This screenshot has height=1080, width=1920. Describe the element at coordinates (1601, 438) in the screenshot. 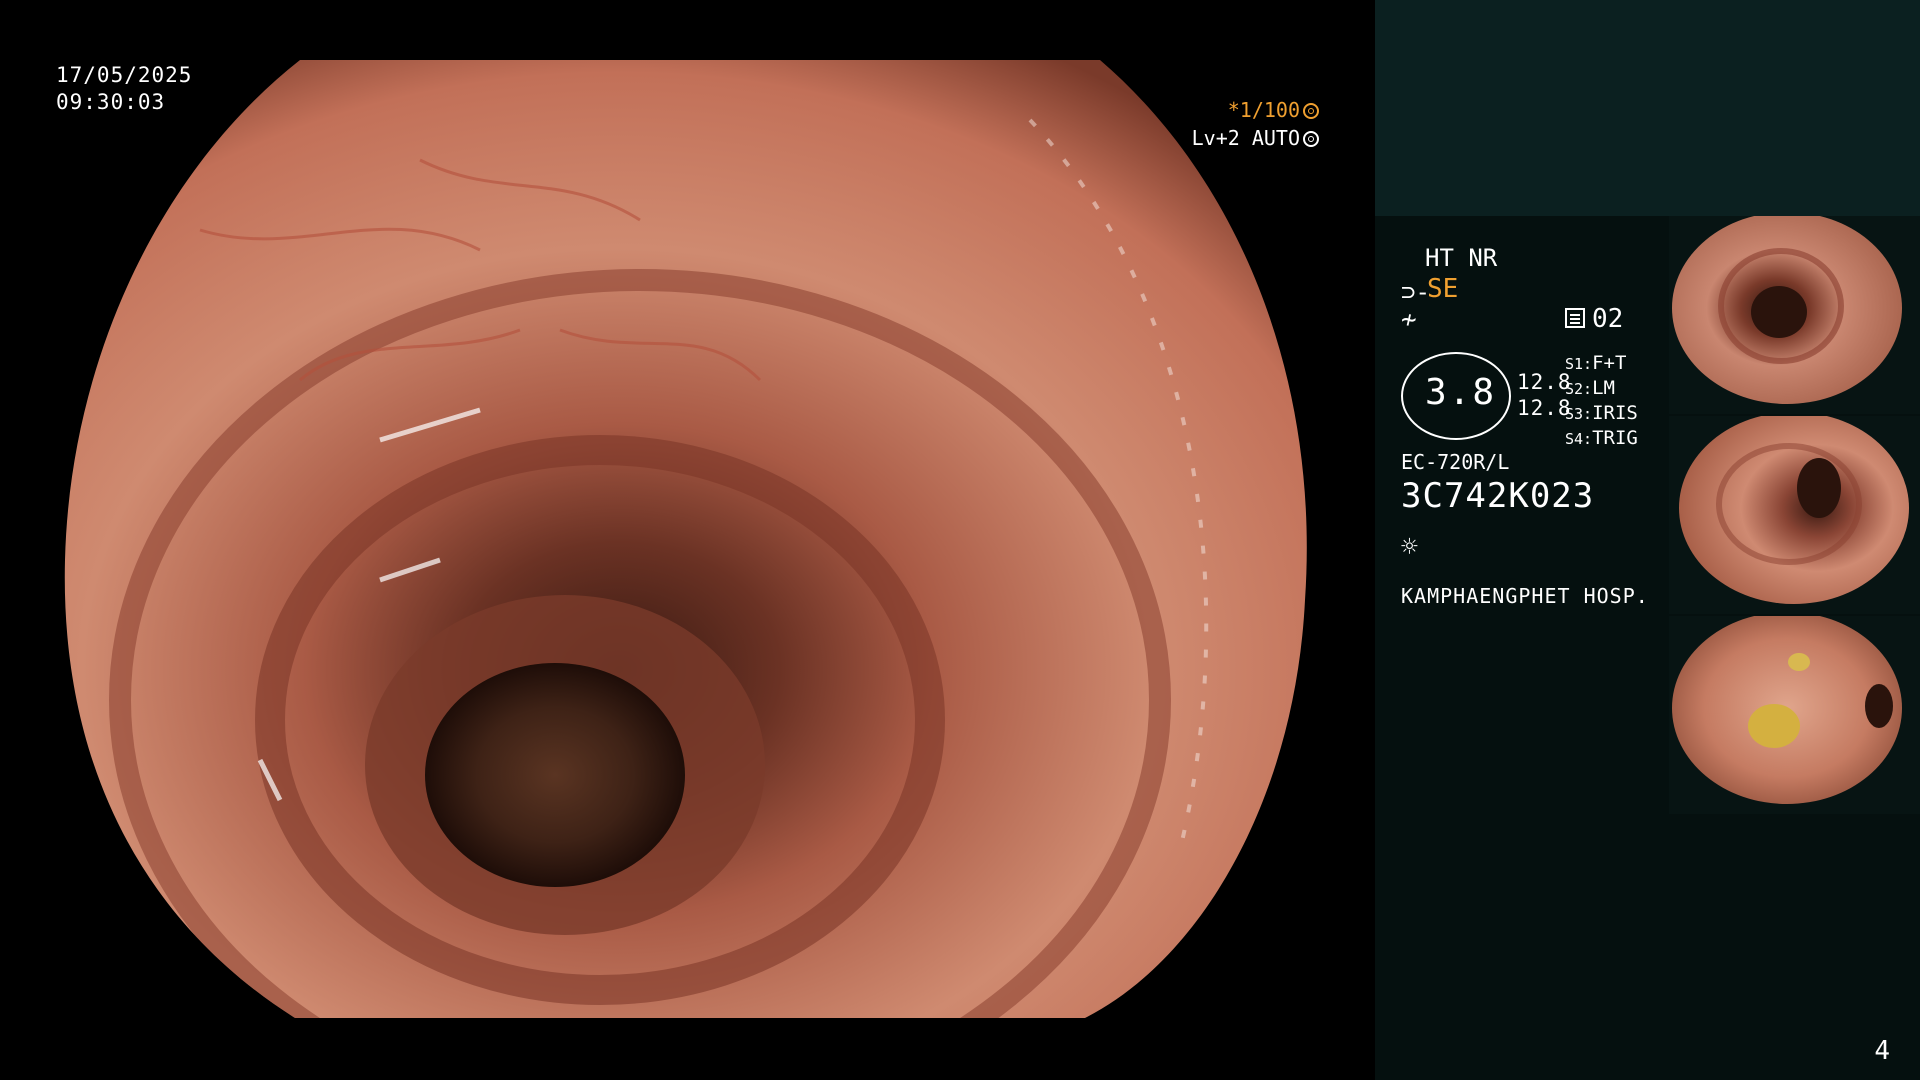

I see `switch-assignment-4: S4:TRIG` at that location.